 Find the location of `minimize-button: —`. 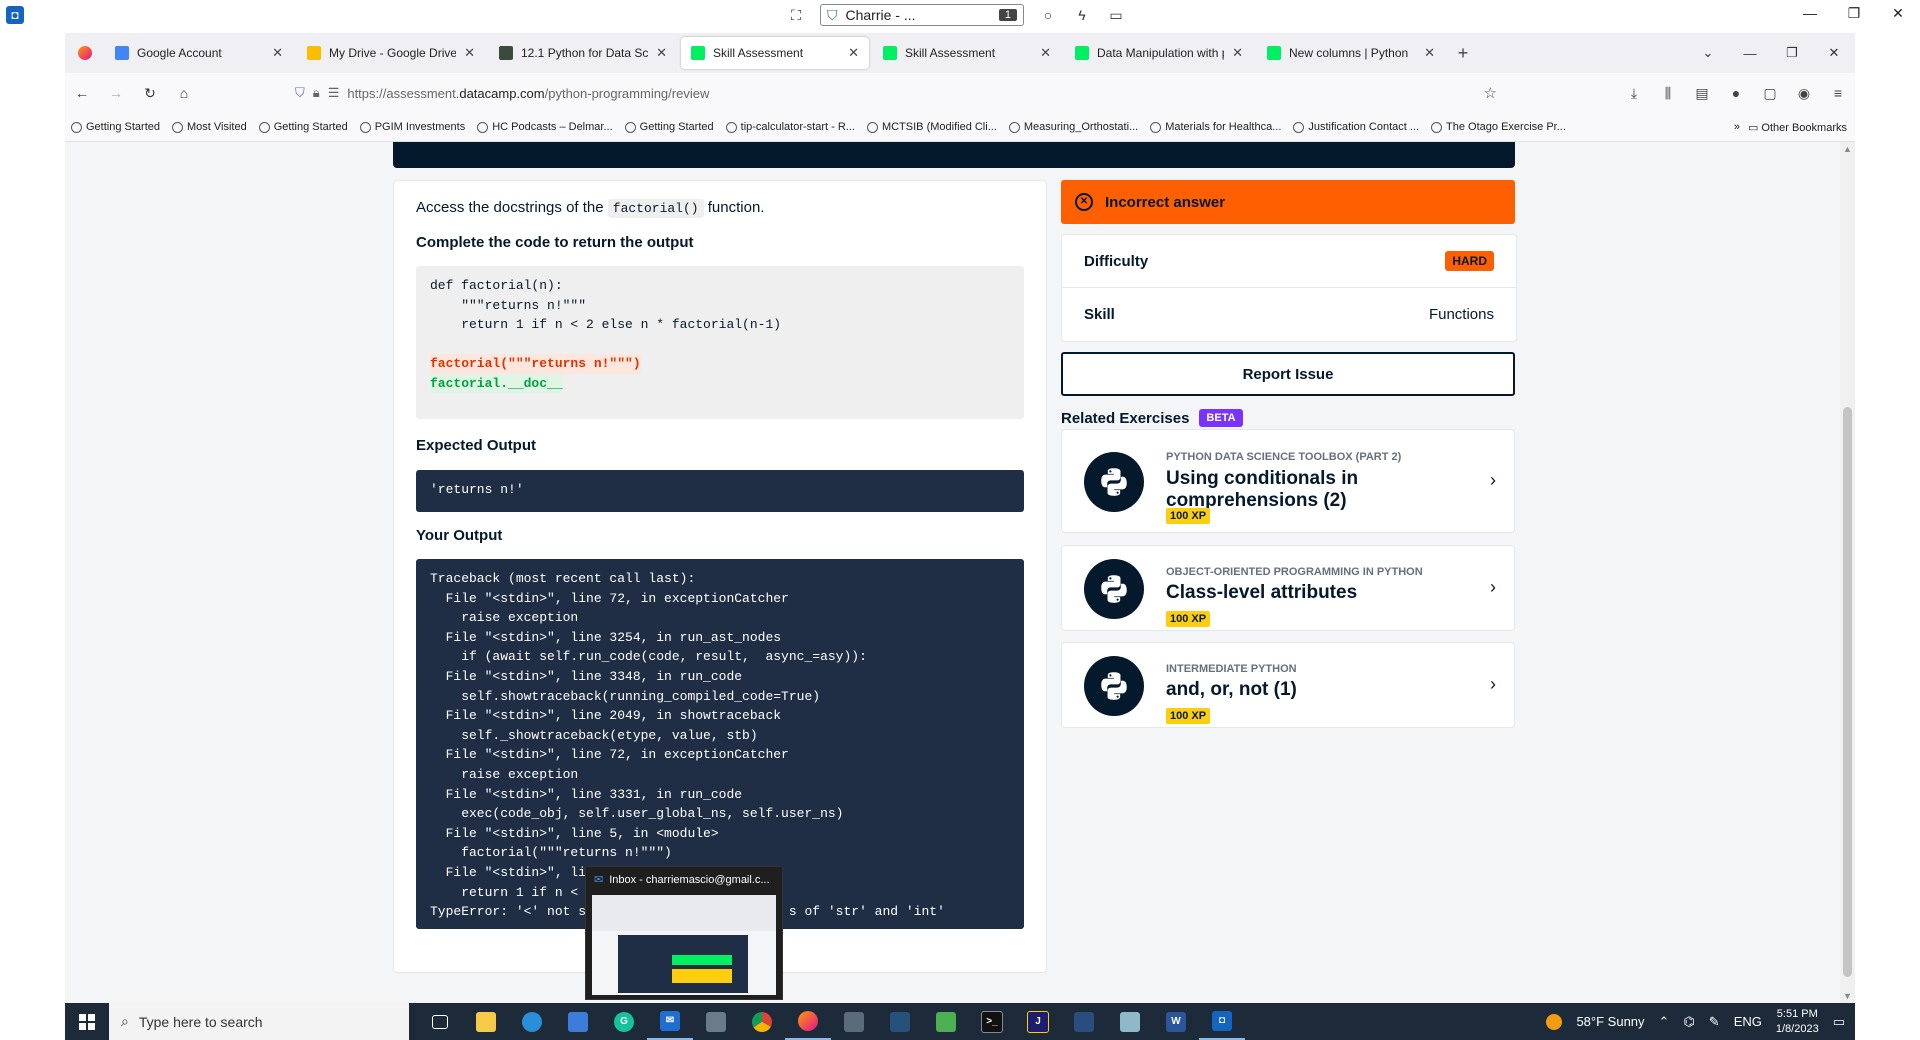

minimize-button: — is located at coordinates (1810, 13).